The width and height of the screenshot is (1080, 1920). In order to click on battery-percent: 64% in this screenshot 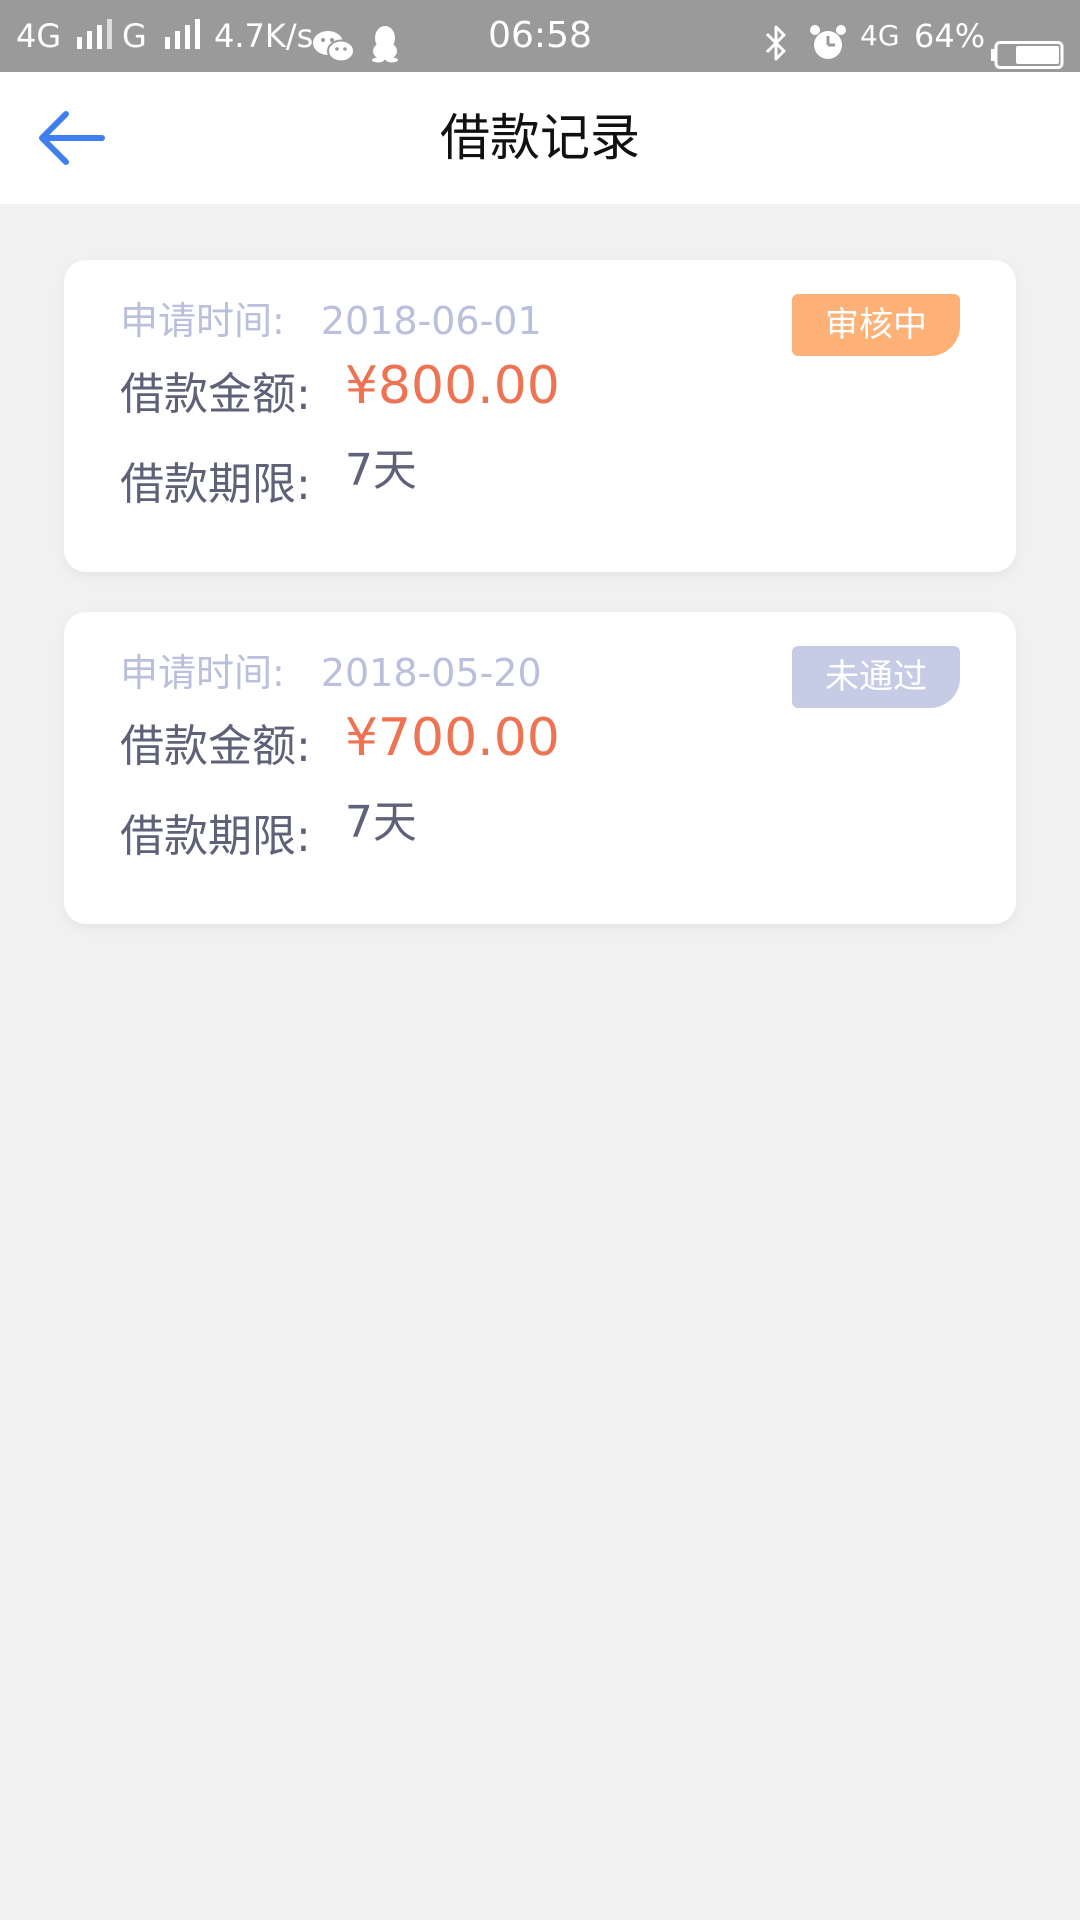, I will do `click(950, 36)`.